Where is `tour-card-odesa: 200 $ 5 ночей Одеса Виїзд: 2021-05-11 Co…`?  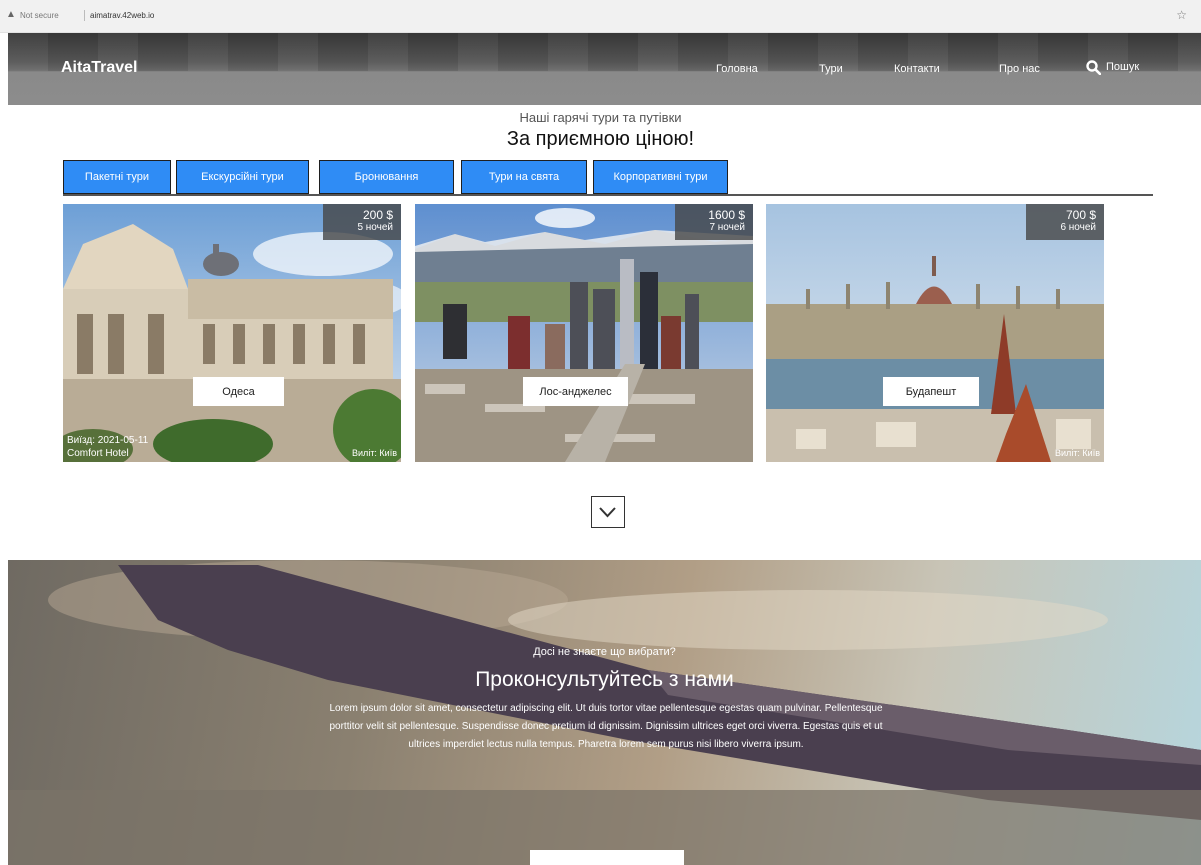
tour-card-odesa: 200 $ 5 ночей Одеса Виїзд: 2021-05-11 Co… is located at coordinates (232, 333).